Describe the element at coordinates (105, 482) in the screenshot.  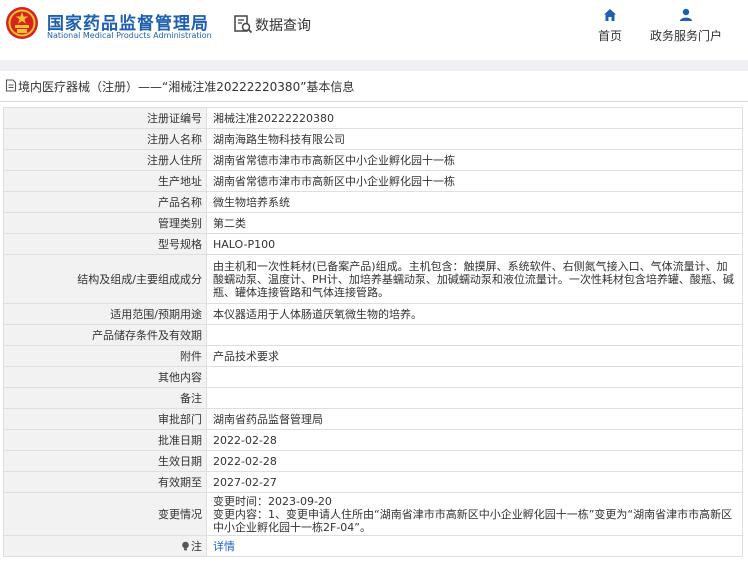
I see `row-key: 有效期至` at that location.